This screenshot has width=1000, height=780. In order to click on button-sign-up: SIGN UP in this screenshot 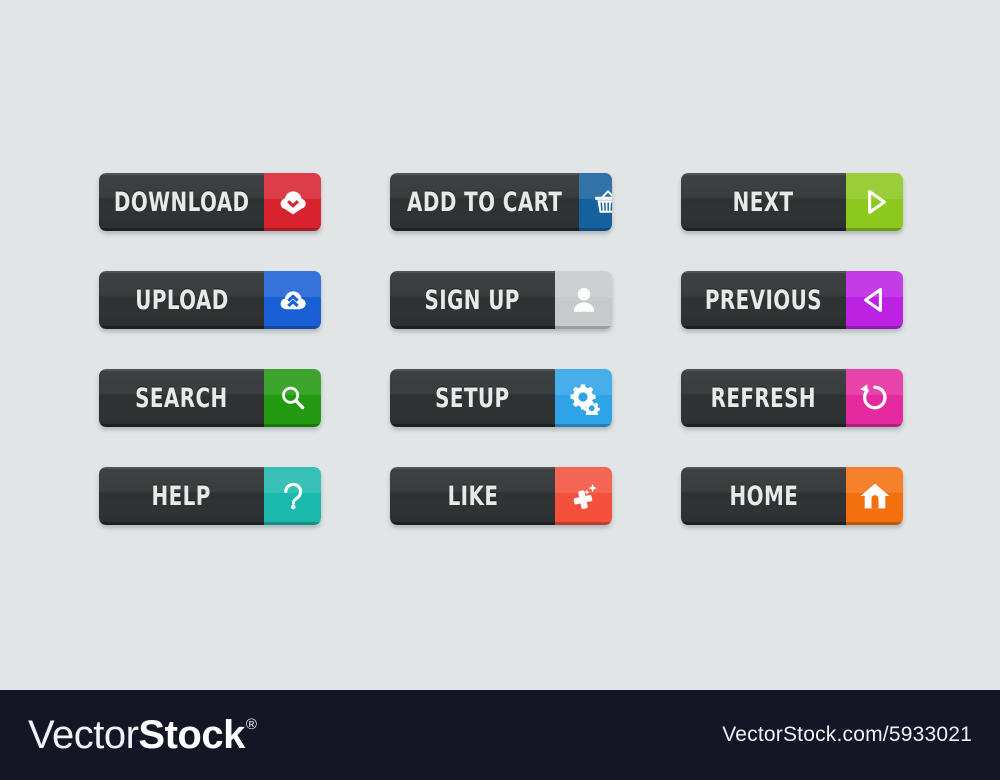, I will do `click(501, 300)`.